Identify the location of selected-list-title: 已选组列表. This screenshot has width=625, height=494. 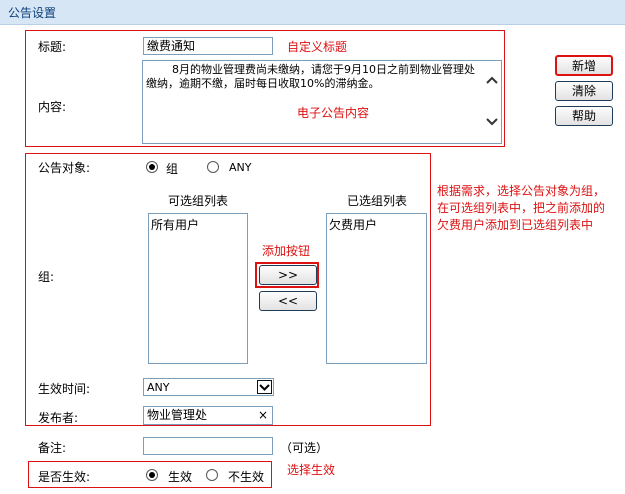
(377, 201).